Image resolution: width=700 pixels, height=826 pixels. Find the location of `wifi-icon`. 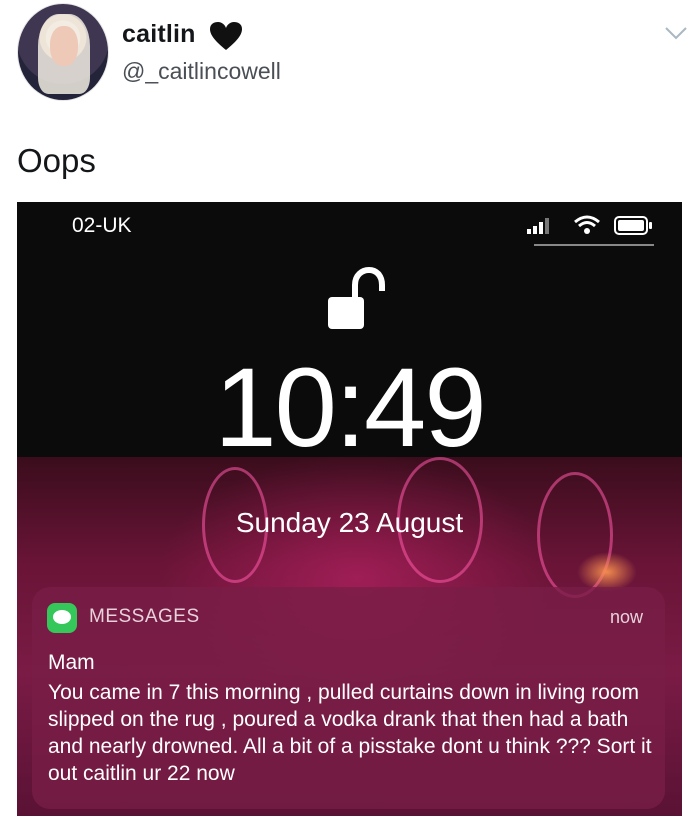

wifi-icon is located at coordinates (587, 221).